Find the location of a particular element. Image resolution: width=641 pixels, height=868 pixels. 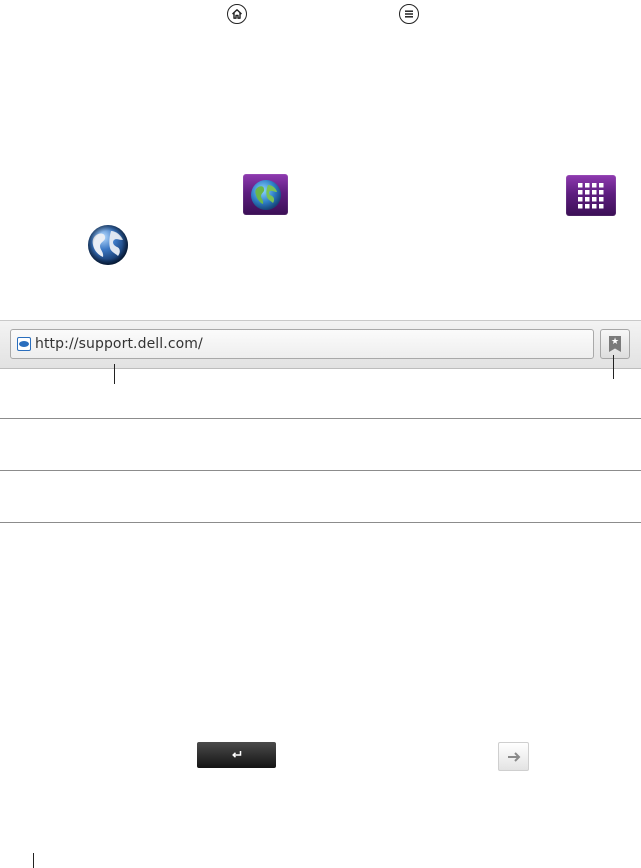

app-grid-icon is located at coordinates (591, 195).